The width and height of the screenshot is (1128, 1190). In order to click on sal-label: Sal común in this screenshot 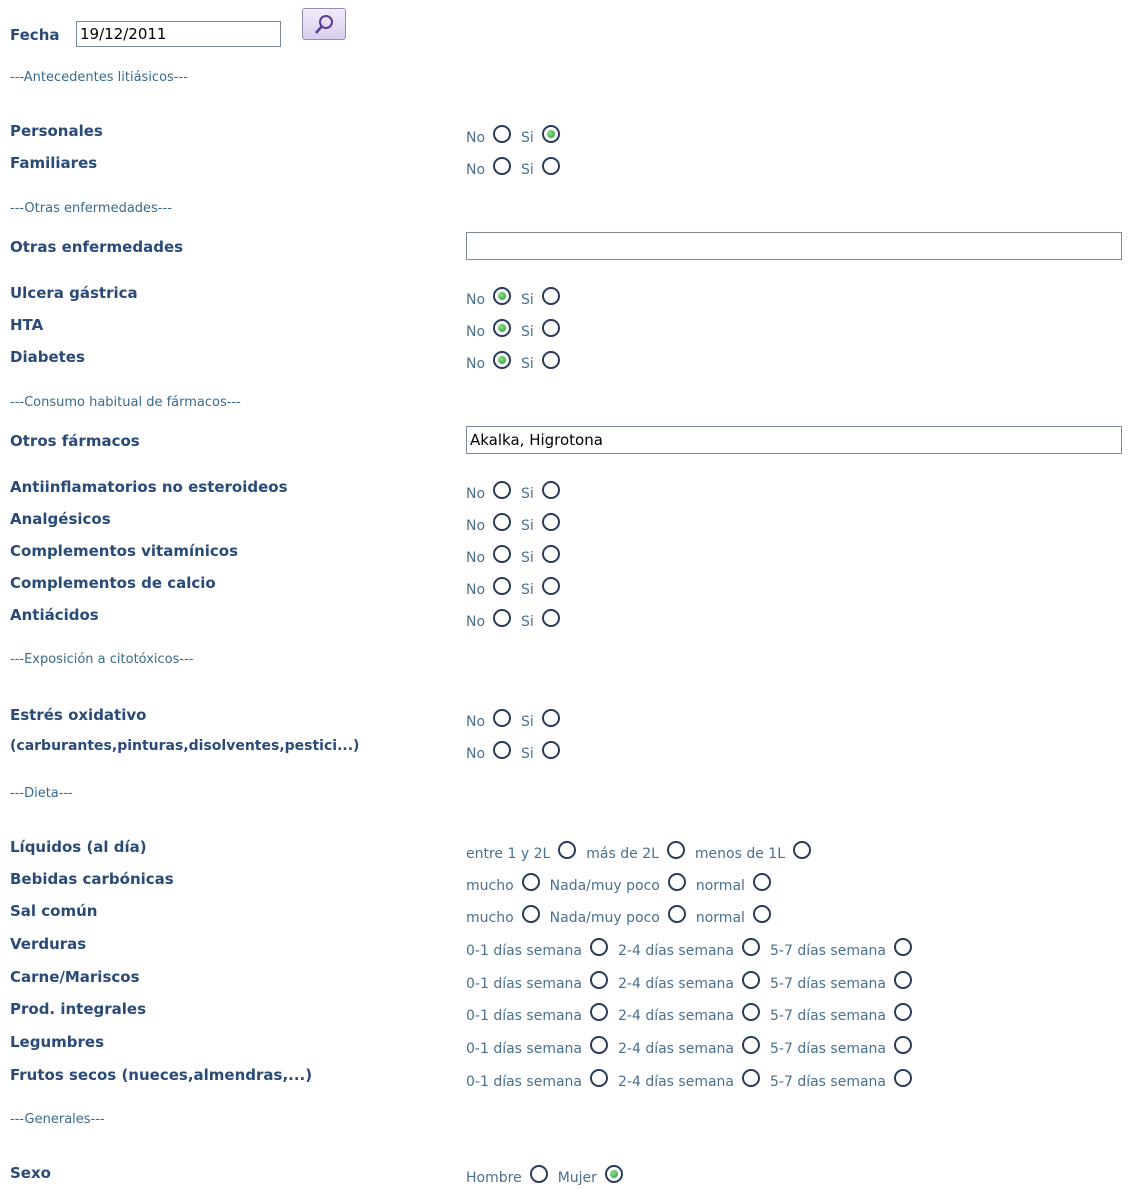, I will do `click(54, 911)`.